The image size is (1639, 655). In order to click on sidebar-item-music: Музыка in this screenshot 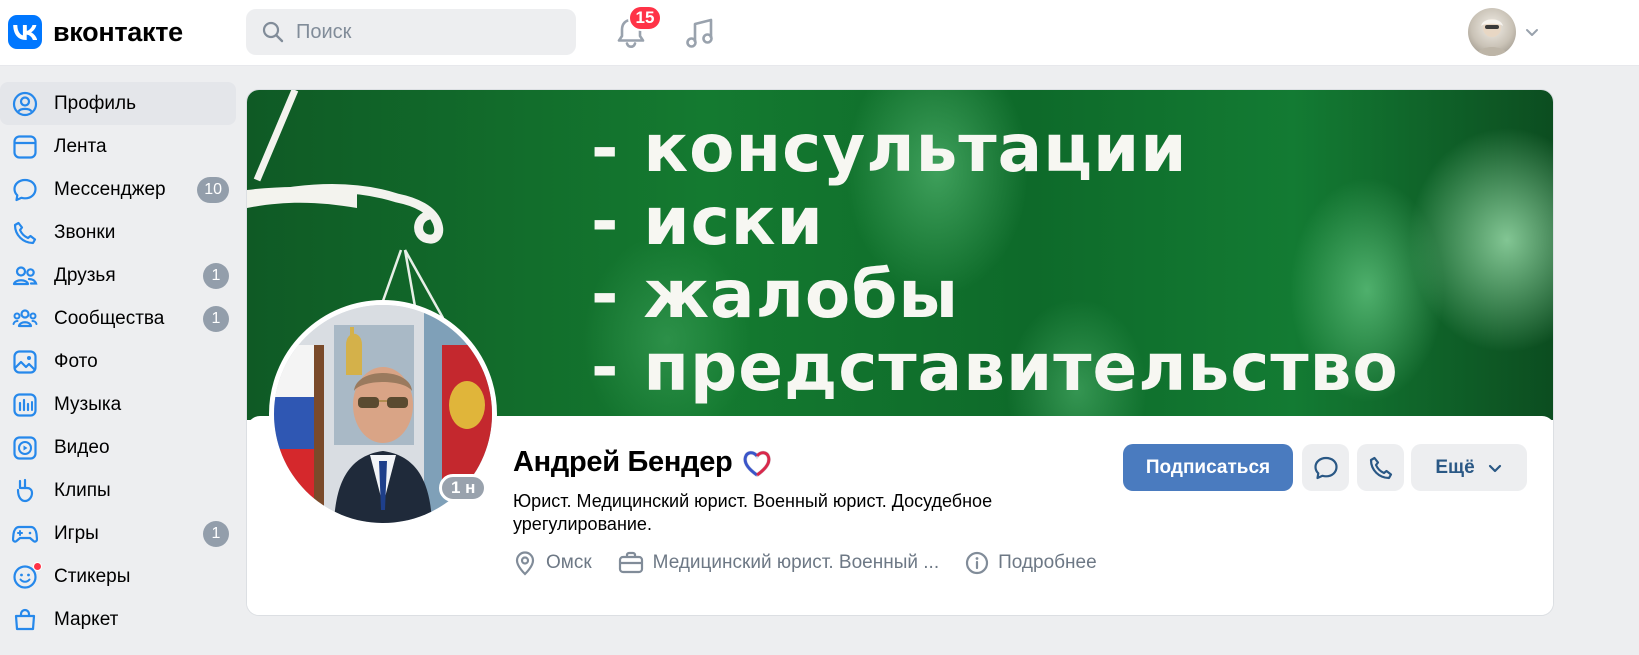, I will do `click(120, 404)`.